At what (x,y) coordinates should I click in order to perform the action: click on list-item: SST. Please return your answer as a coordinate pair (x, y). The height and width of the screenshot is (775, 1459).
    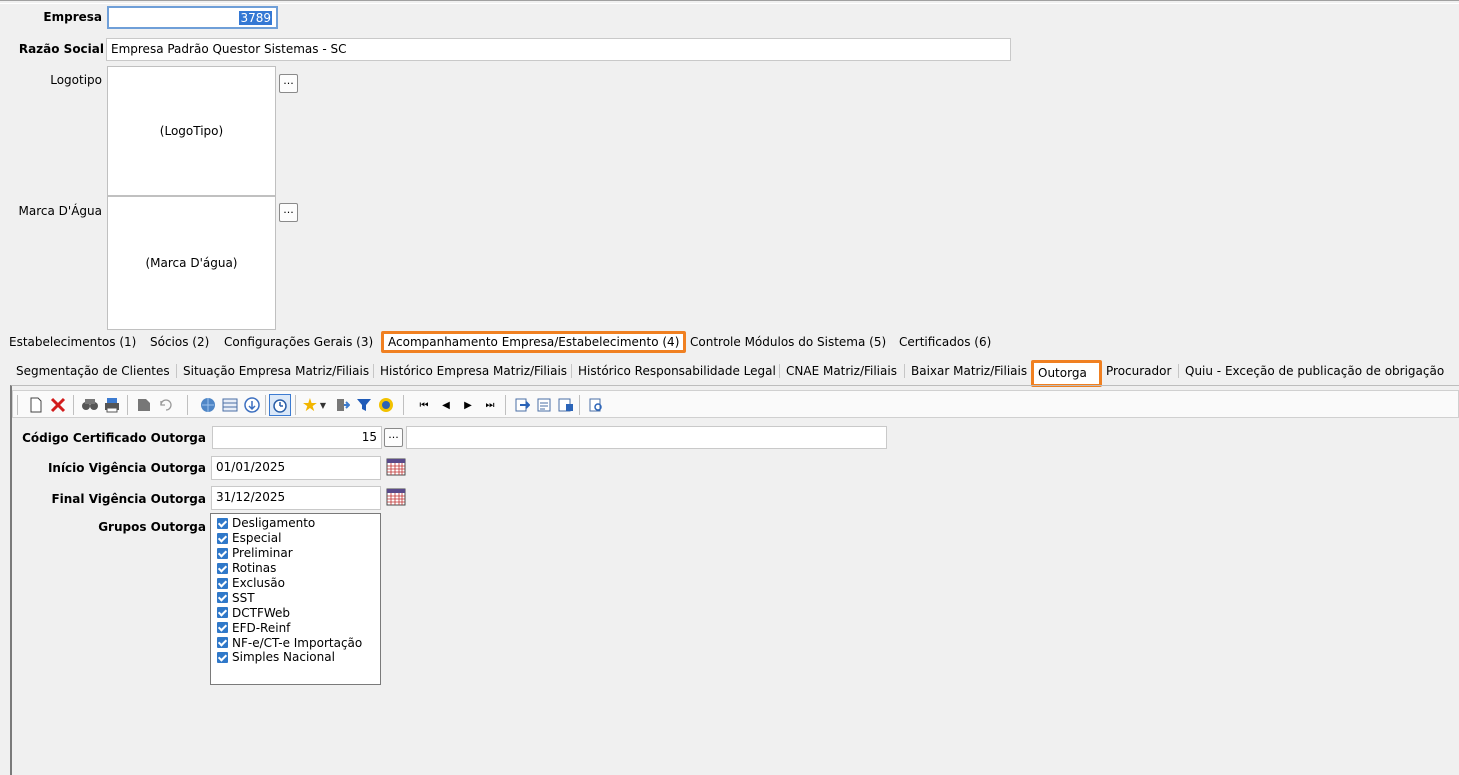
    Looking at the image, I should click on (298, 597).